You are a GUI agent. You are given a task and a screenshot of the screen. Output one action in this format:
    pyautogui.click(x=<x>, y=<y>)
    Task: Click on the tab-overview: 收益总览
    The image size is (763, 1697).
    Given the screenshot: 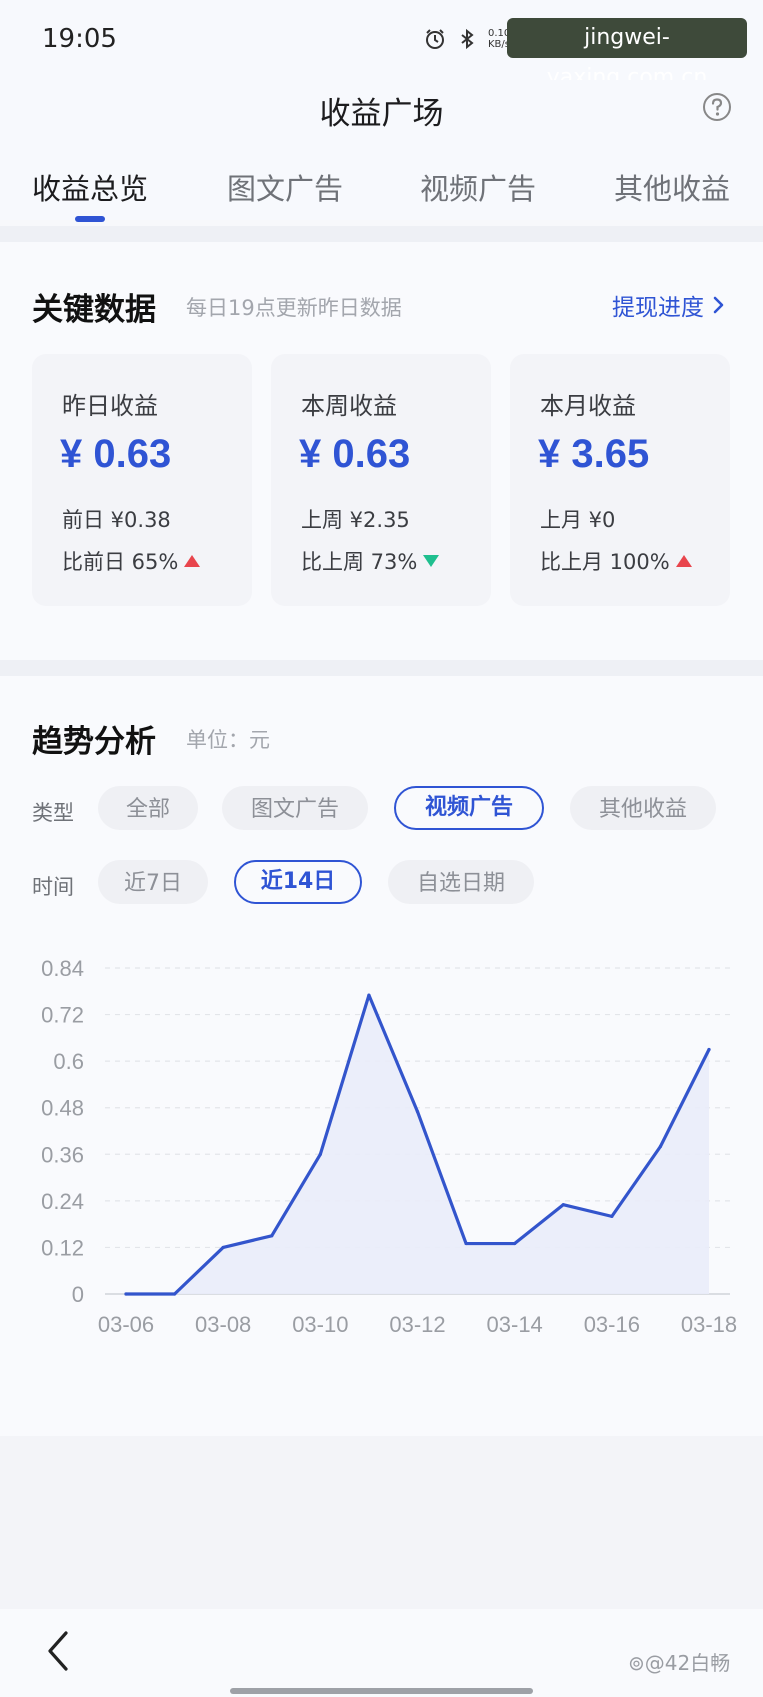 What is the action you would take?
    pyautogui.click(x=90, y=187)
    